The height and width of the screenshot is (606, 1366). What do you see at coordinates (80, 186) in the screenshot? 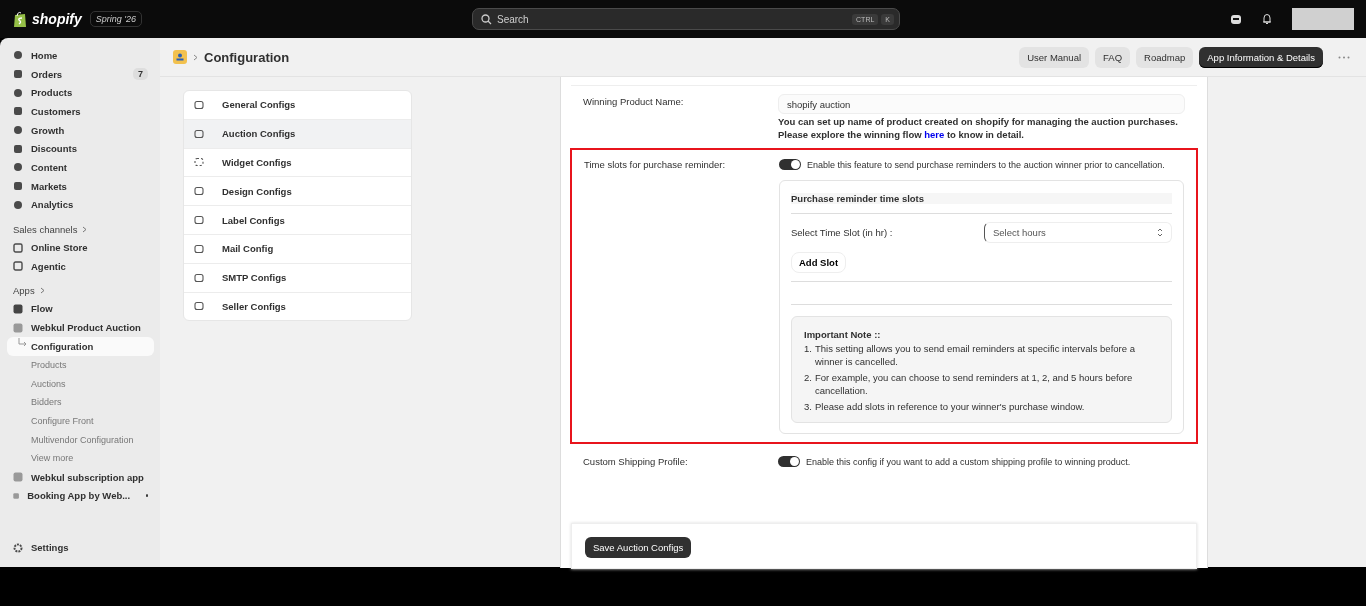
I see `nav-item: Markets` at bounding box center [80, 186].